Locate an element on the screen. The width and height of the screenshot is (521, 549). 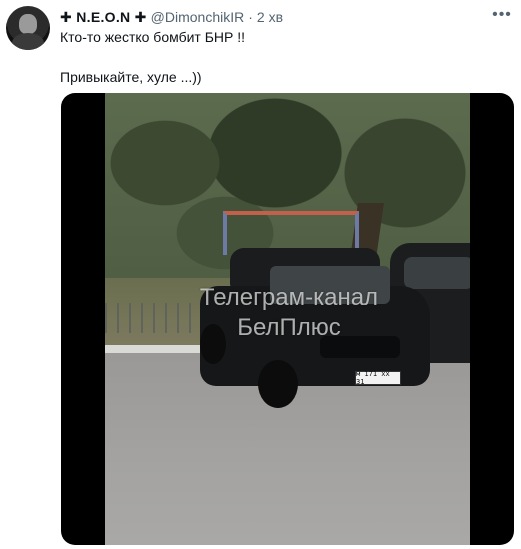
tweet-header: ✚ N.E.O.N ✚ @DimonchikIR · 2 хв is located at coordinates (171, 17).